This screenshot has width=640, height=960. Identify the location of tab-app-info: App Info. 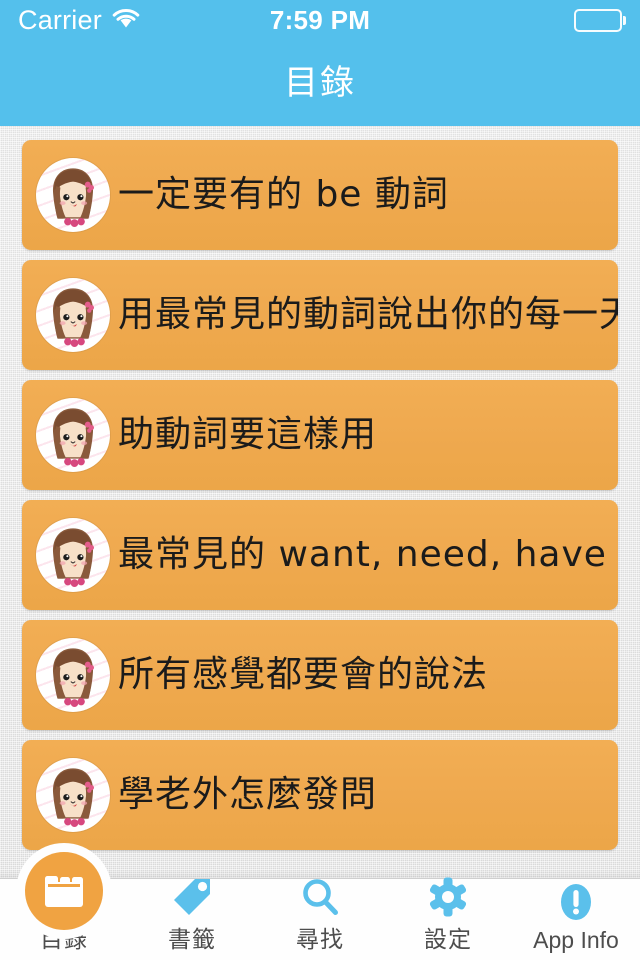
(576, 919).